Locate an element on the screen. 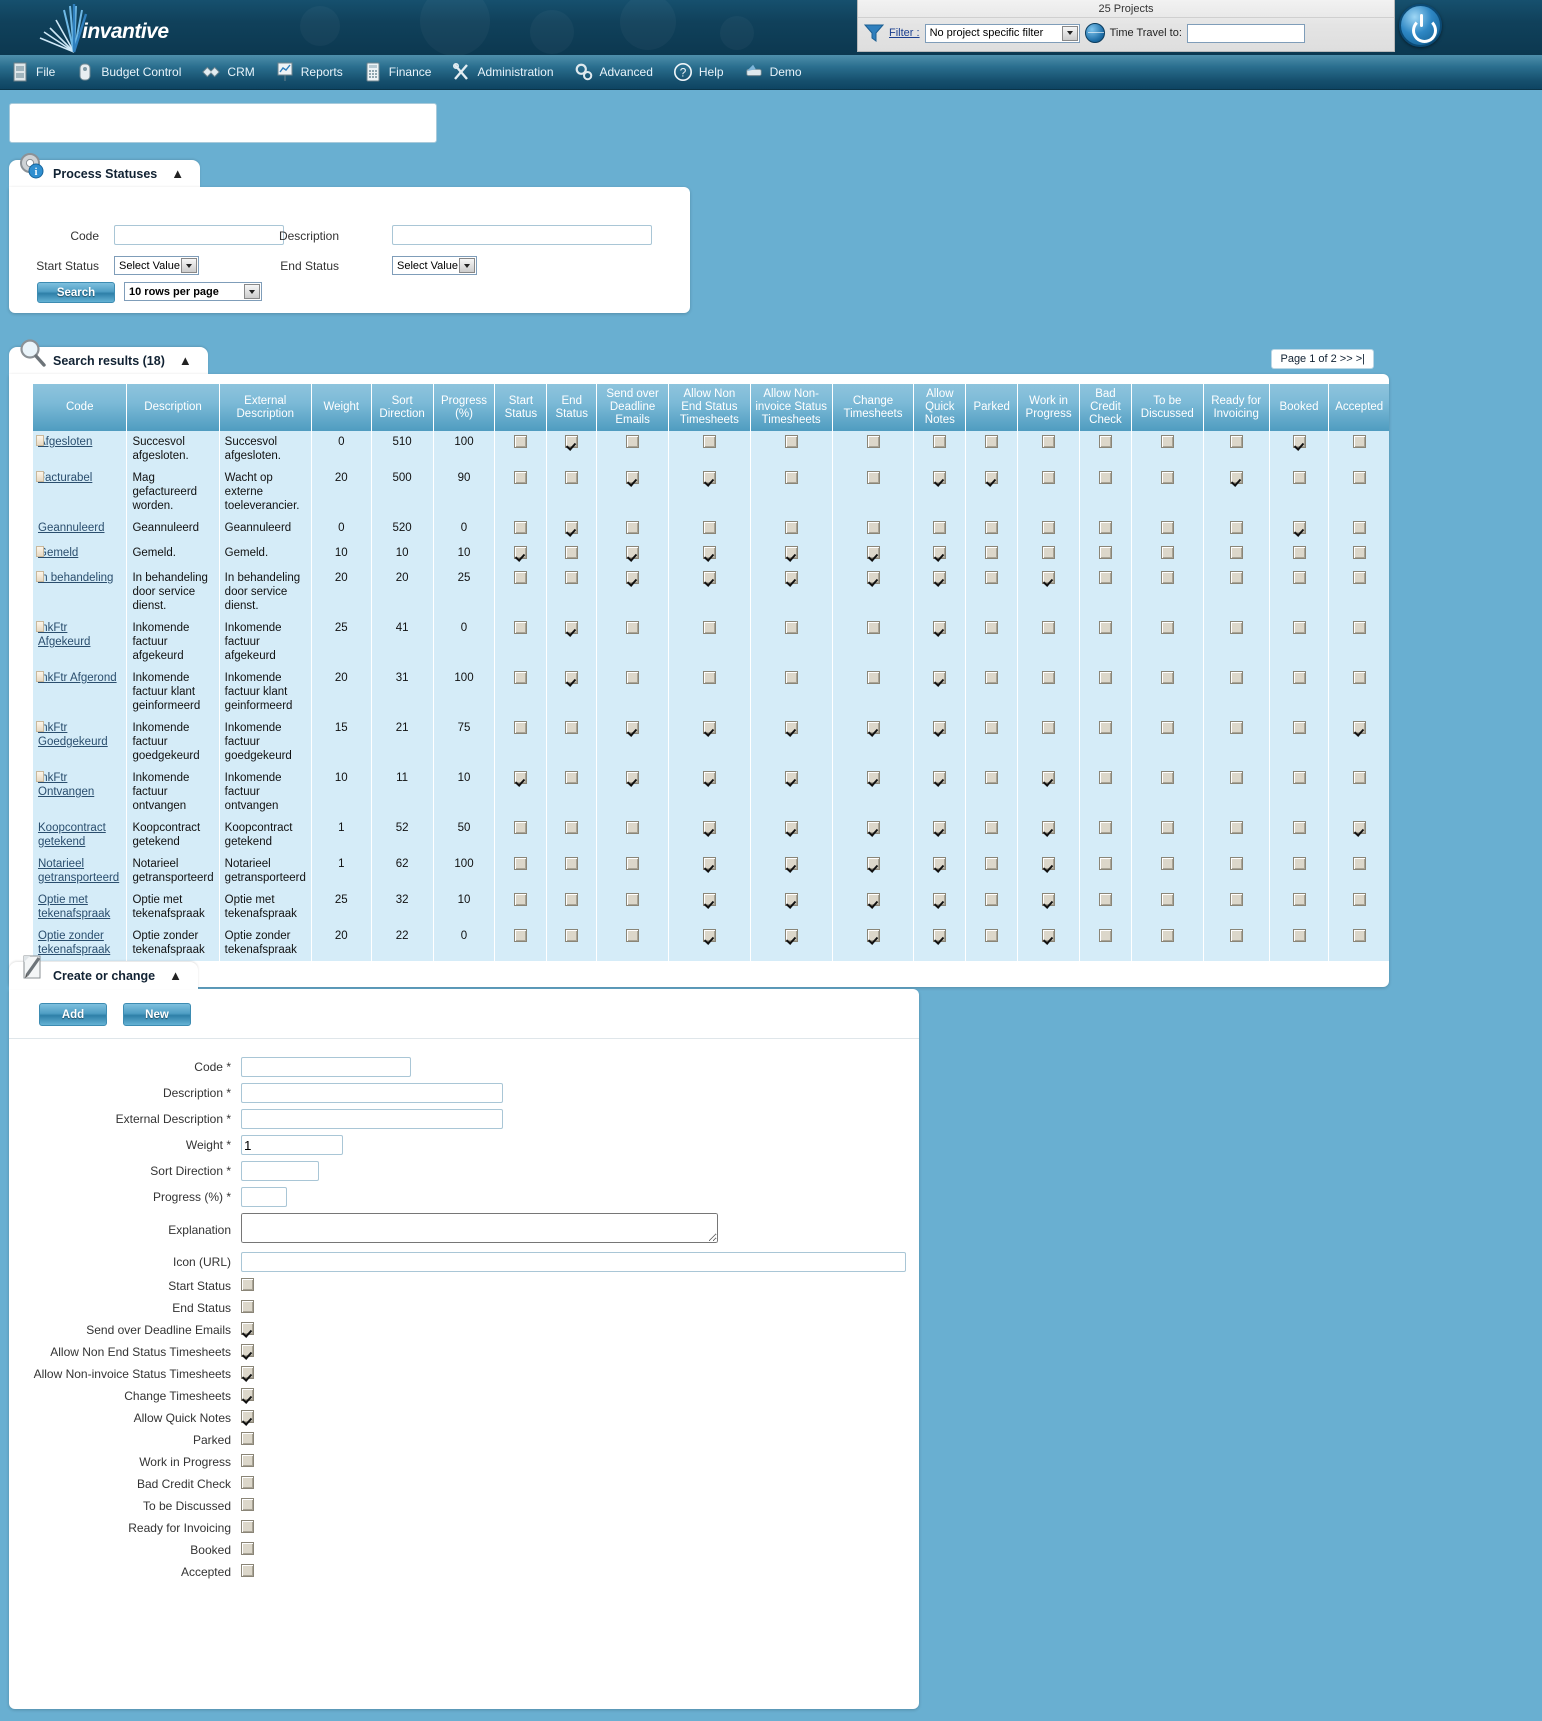 Image resolution: width=1542 pixels, height=1721 pixels. row-detail-icon is located at coordinates (40, 476).